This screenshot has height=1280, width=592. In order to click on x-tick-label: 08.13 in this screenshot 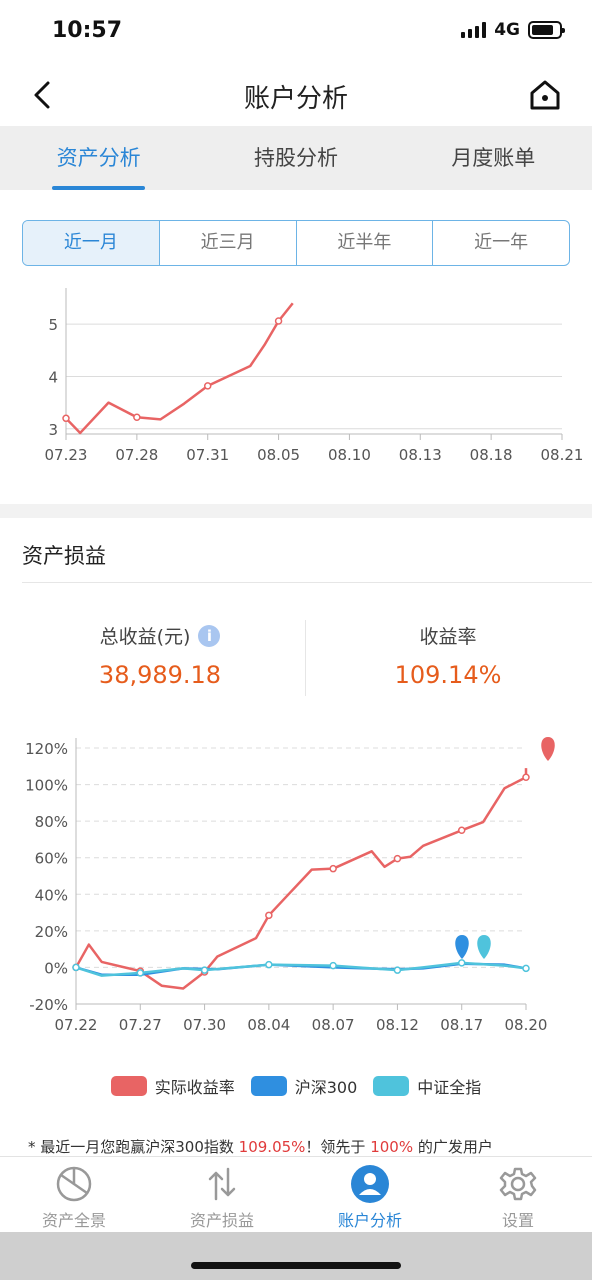, I will do `click(420, 455)`.